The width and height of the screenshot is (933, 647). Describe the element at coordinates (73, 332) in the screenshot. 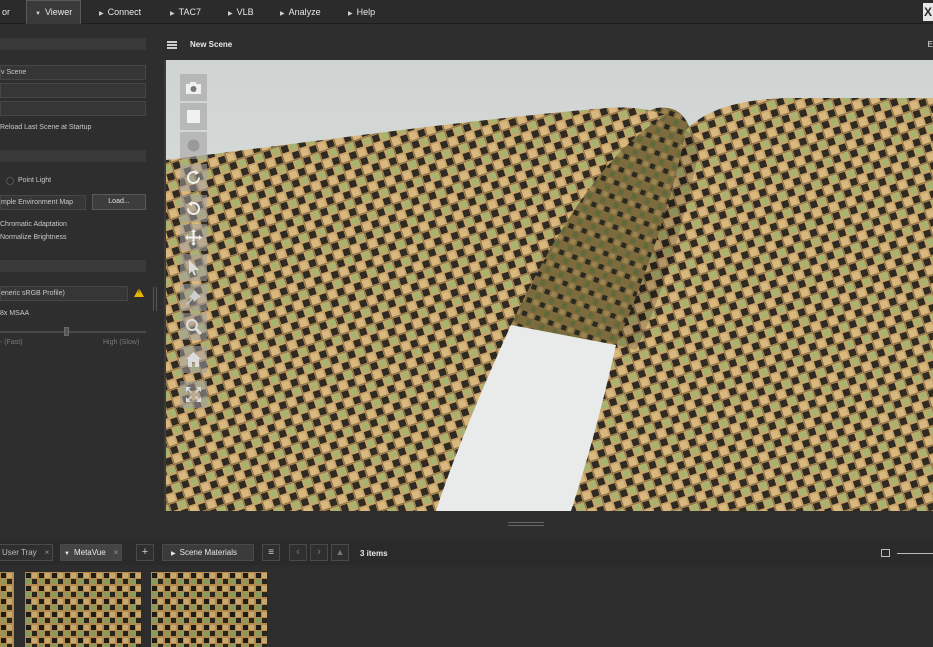

I see `quality-slider-track` at that location.